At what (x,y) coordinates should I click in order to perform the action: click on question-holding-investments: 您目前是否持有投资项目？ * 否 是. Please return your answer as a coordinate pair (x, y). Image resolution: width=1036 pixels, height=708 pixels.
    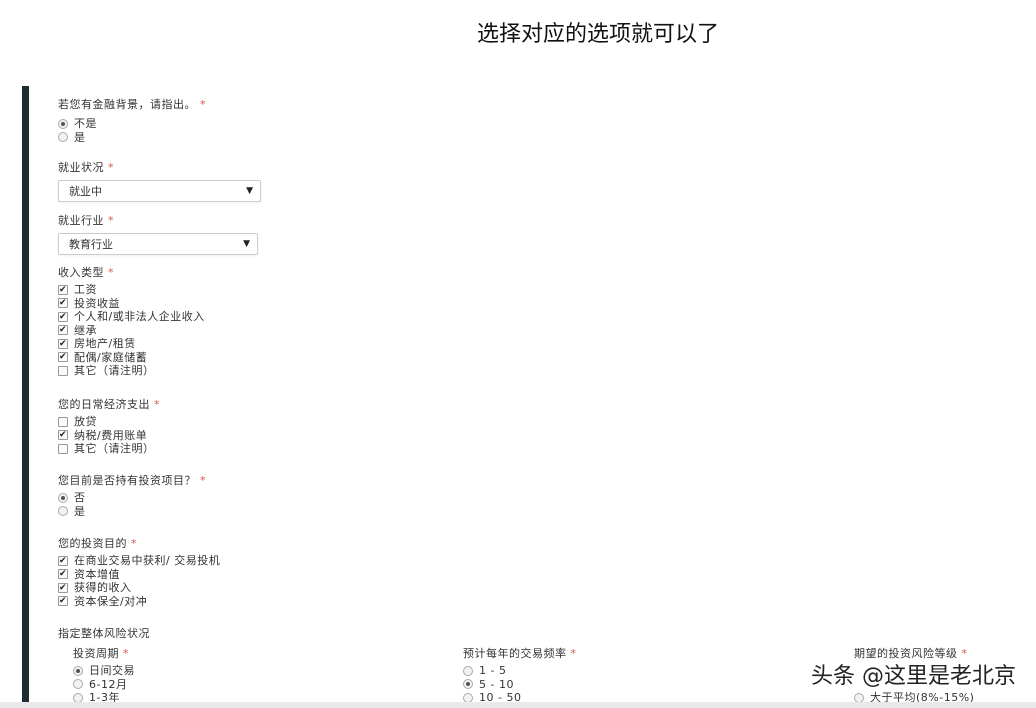
    Looking at the image, I should click on (132, 496).